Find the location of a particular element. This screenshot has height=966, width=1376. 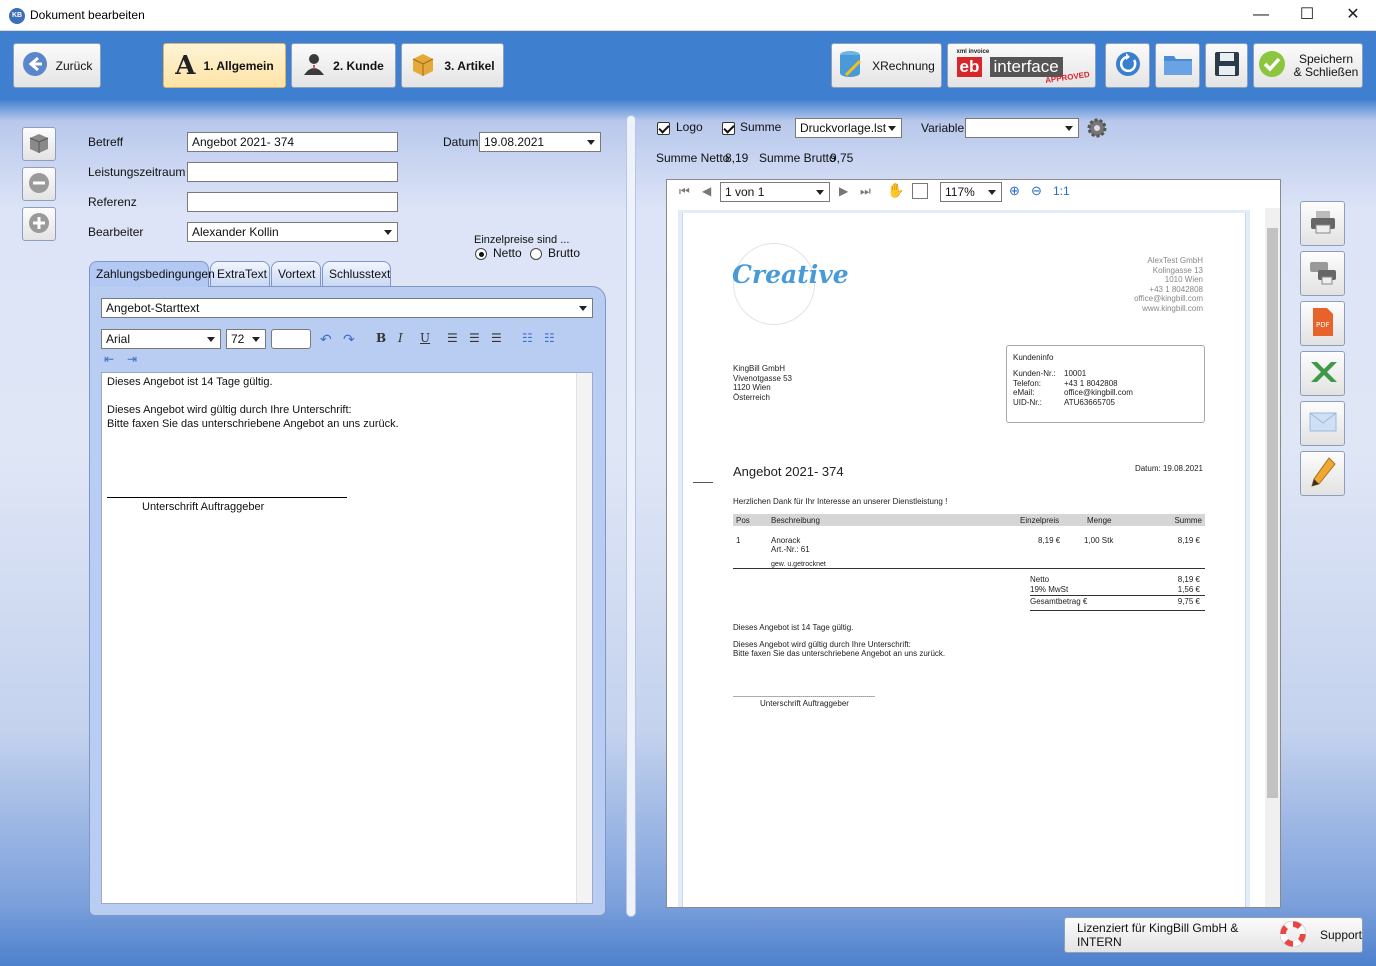

scrollbar-thumb is located at coordinates (1272, 513).